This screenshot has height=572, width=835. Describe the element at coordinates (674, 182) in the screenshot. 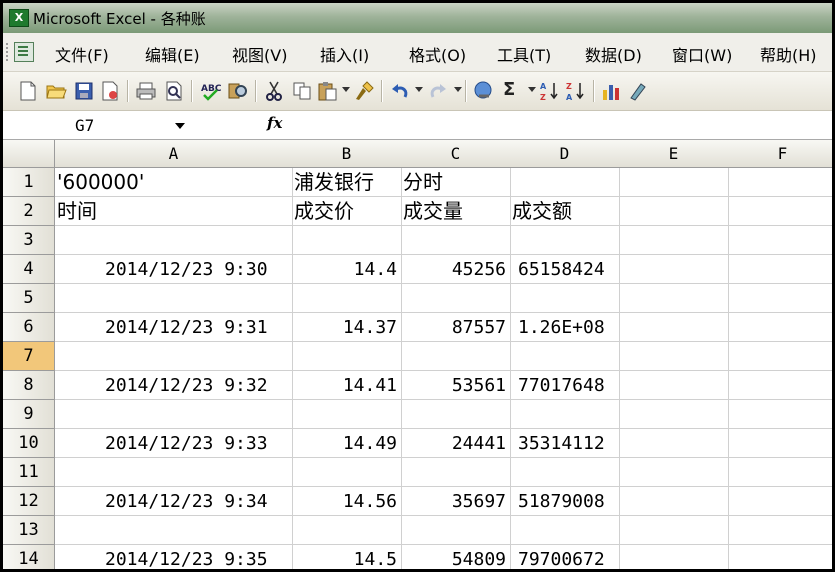

I see `cell-e1` at that location.